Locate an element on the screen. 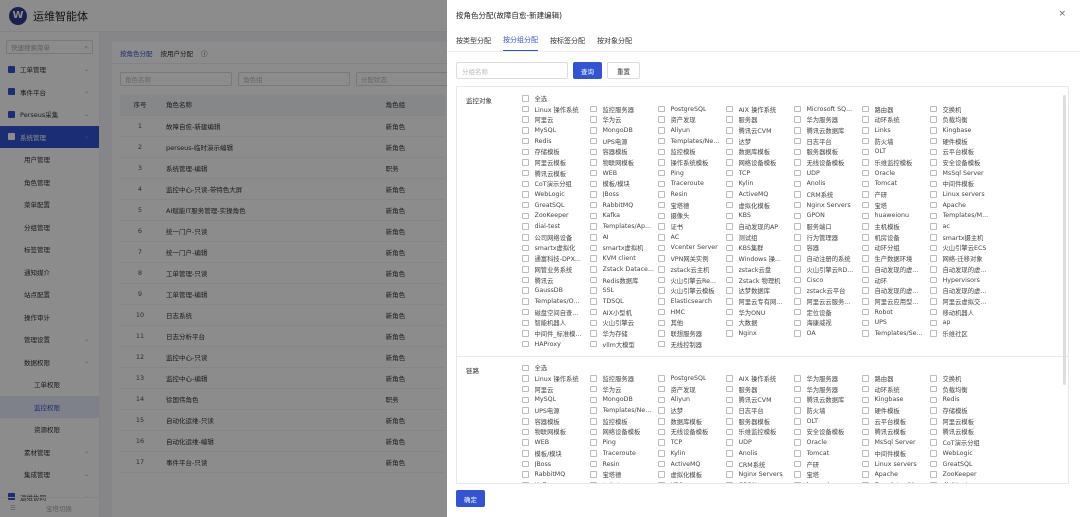 This screenshot has width=1080, height=517. group-checkbox: 宝塔 is located at coordinates (896, 205).